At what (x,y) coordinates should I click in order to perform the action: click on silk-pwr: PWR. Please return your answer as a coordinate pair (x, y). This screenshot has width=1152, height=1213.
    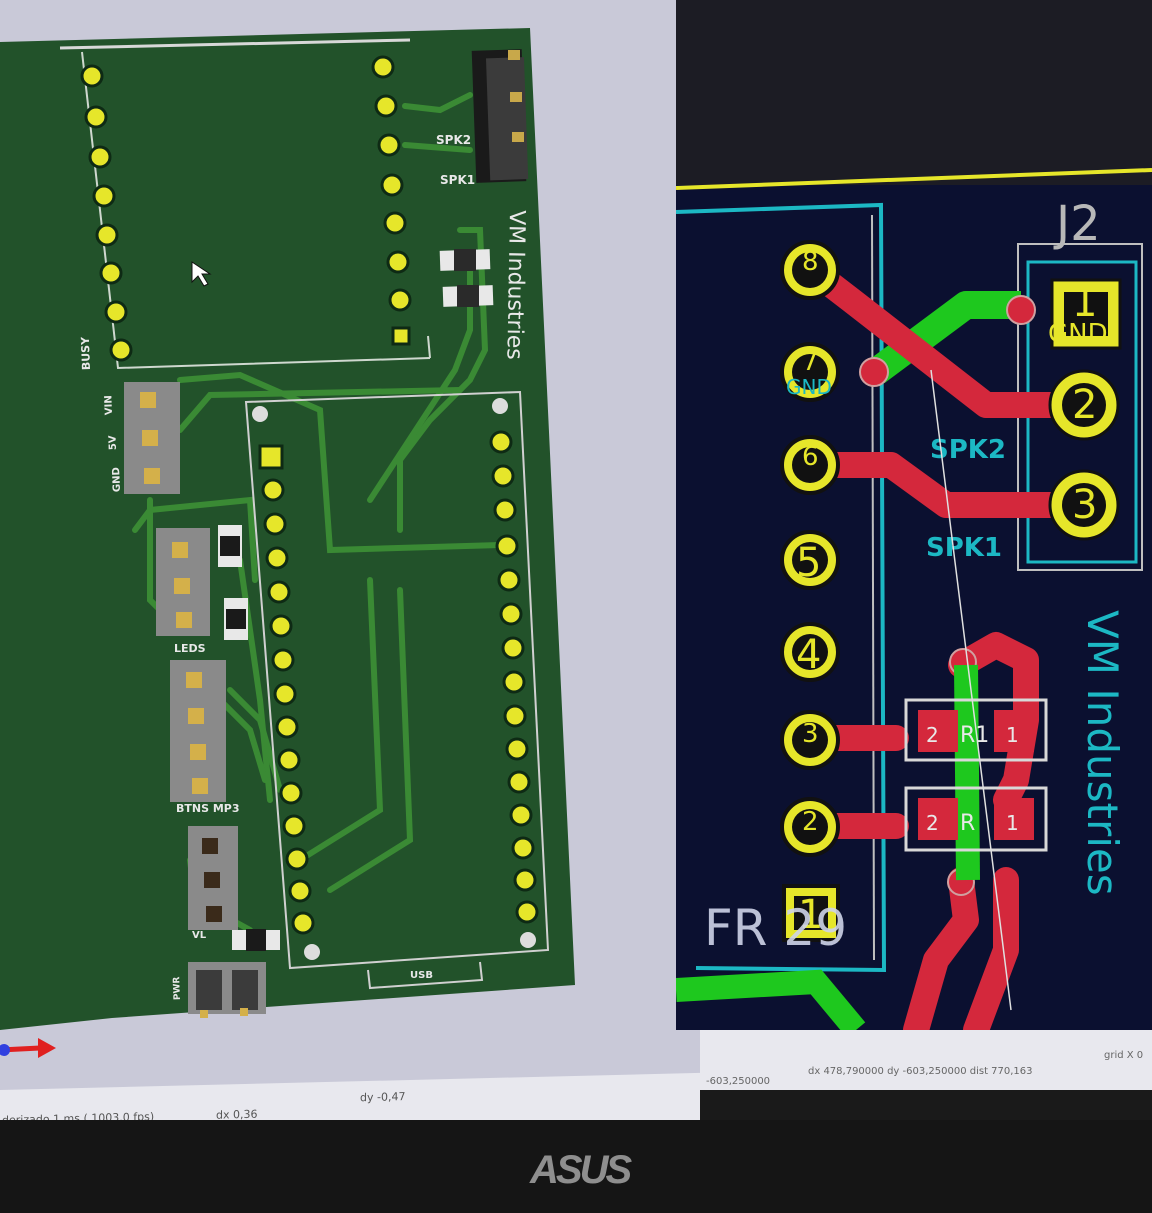
    Looking at the image, I should click on (177, 988).